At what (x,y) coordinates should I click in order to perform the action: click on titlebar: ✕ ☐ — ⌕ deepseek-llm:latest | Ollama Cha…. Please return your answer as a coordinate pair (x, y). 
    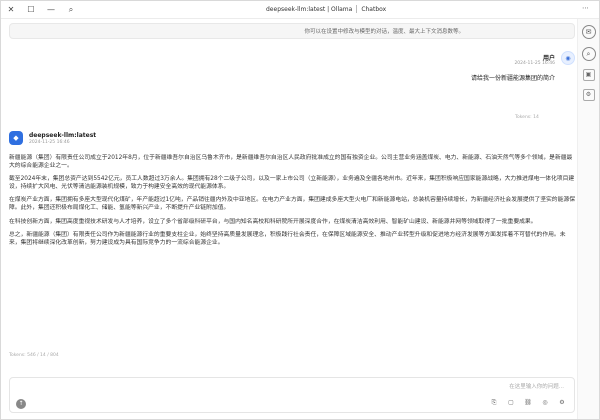
    Looking at the image, I should click on (300, 10).